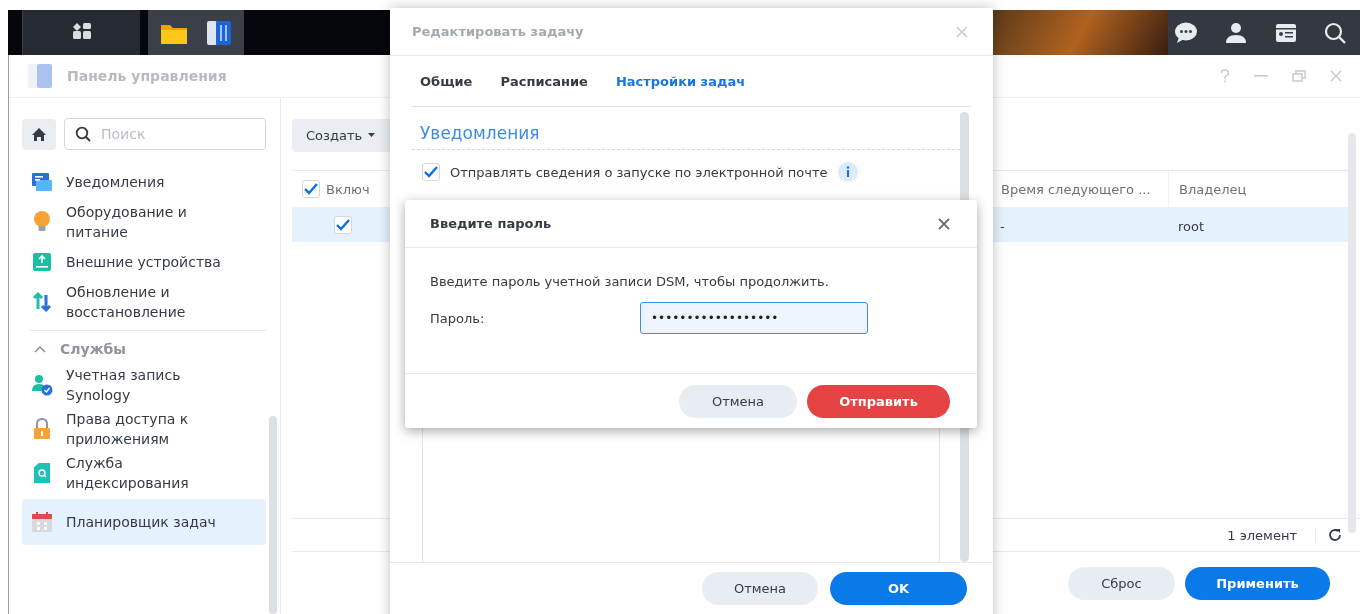 The height and width of the screenshot is (614, 1360). Describe the element at coordinates (1191, 226) in the screenshot. I see `table-cell: root` at that location.